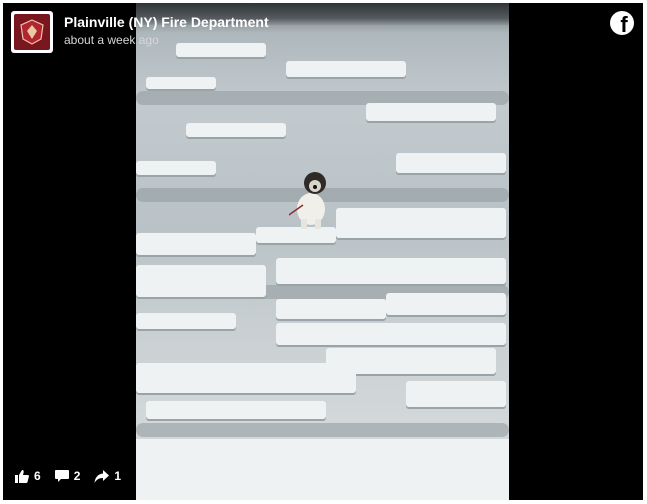  What do you see at coordinates (102, 476) in the screenshot?
I see `share-arrow-icon` at bounding box center [102, 476].